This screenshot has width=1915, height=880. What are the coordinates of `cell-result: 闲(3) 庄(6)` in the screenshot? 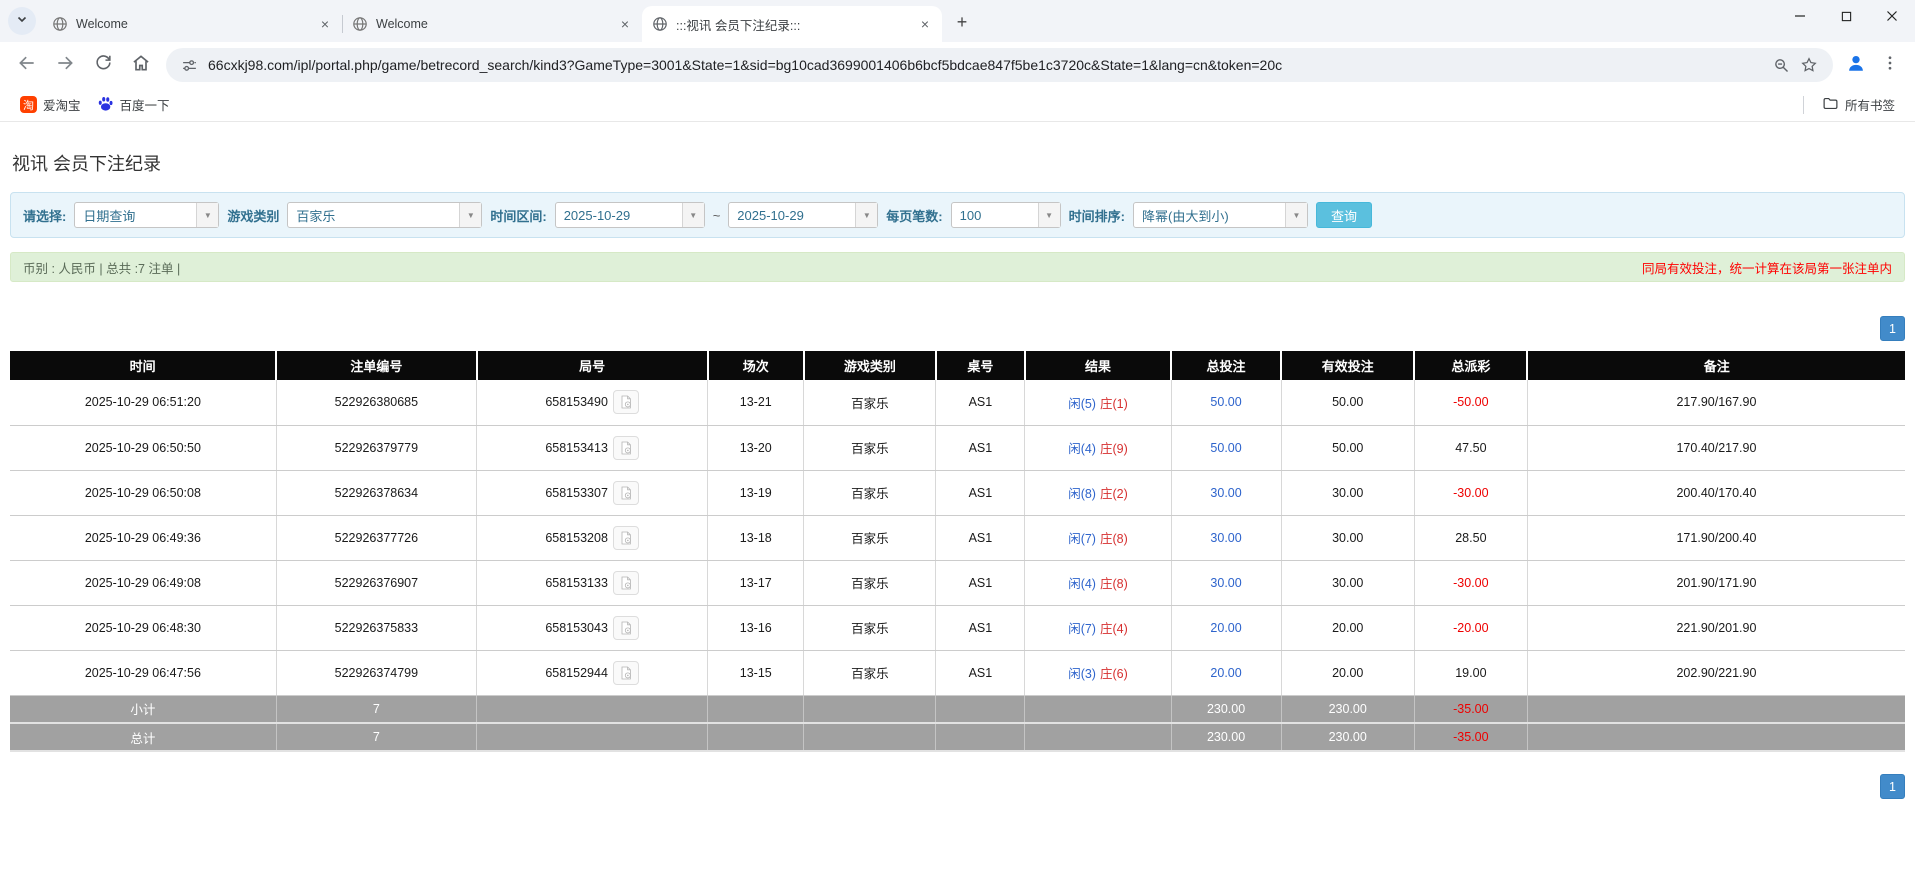 It's located at (1098, 673).